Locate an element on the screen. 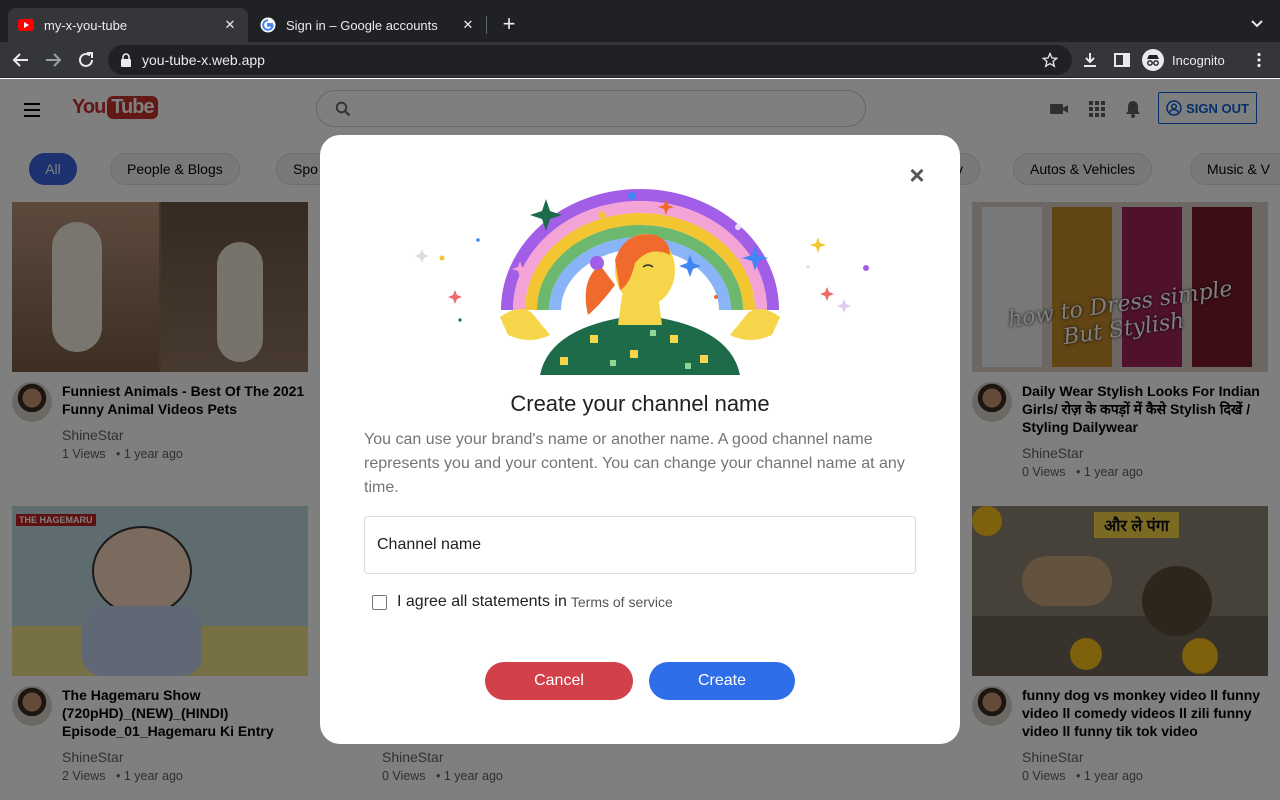  dialog-title: Create your channel name is located at coordinates (640, 403).